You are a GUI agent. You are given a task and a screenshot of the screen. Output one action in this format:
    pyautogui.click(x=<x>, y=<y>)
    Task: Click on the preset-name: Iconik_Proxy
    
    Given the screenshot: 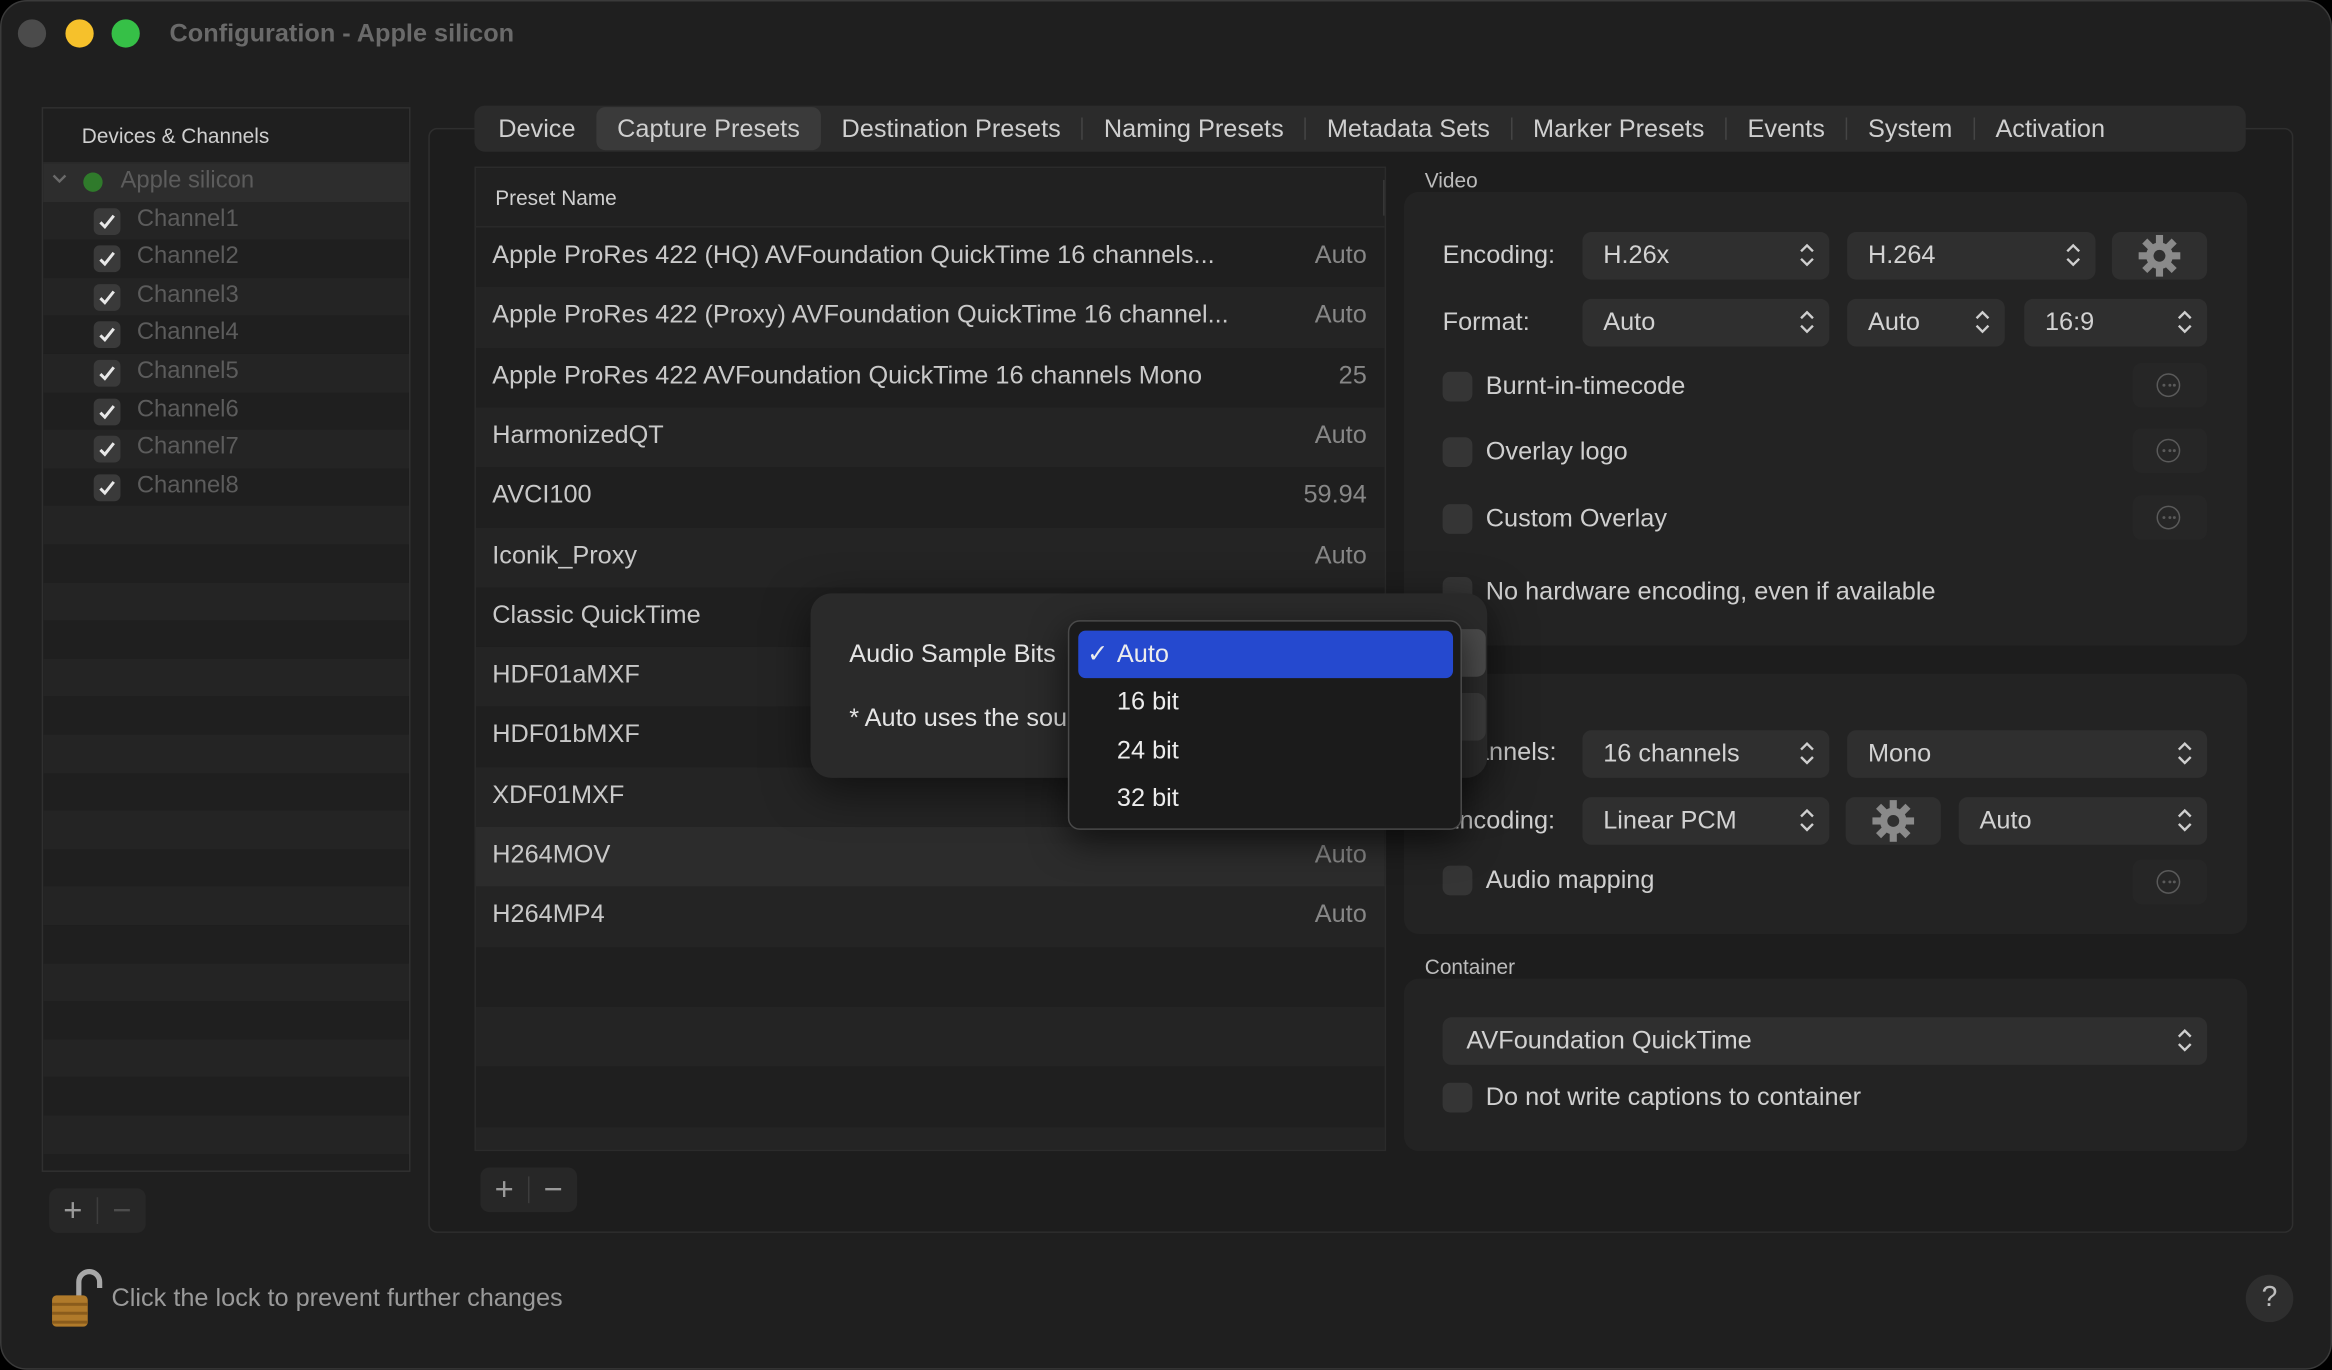 What is the action you would take?
    pyautogui.click(x=565, y=554)
    